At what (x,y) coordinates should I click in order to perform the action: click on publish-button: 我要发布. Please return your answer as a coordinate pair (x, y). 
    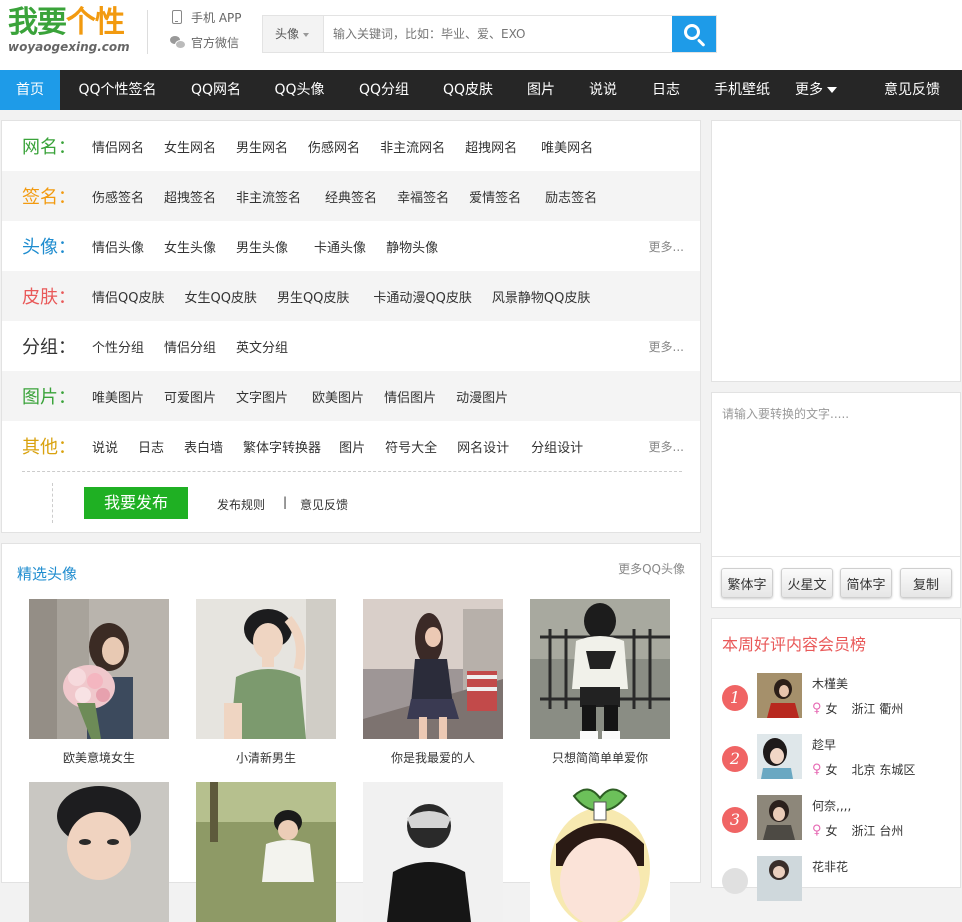
    Looking at the image, I should click on (136, 503).